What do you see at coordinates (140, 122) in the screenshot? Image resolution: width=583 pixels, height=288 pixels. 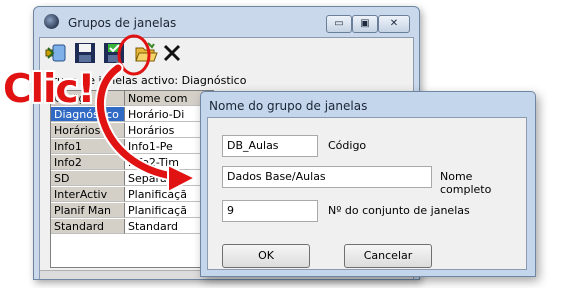 I see `arrow-outline` at bounding box center [140, 122].